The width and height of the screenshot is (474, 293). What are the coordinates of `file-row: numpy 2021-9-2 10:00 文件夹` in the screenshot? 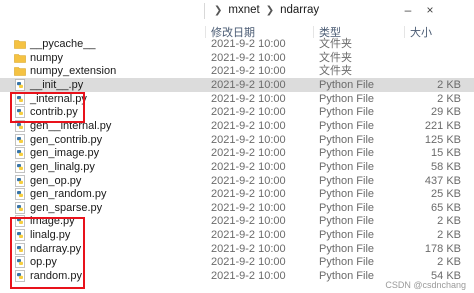 It's located at (237, 58).